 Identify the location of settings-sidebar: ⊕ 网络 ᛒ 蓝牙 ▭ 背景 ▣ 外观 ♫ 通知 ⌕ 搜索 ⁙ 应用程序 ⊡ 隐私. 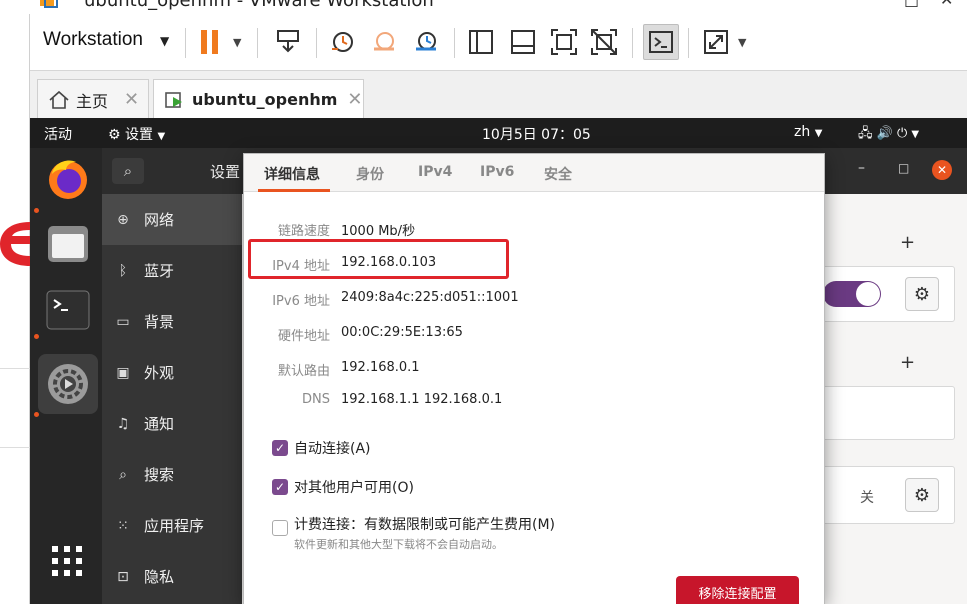
(172, 399).